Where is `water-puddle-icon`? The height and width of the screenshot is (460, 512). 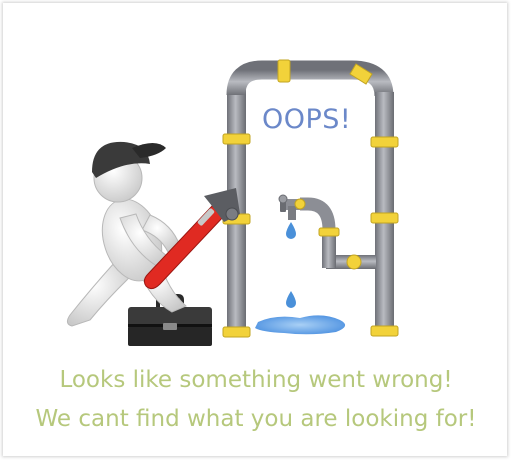 water-puddle-icon is located at coordinates (300, 325).